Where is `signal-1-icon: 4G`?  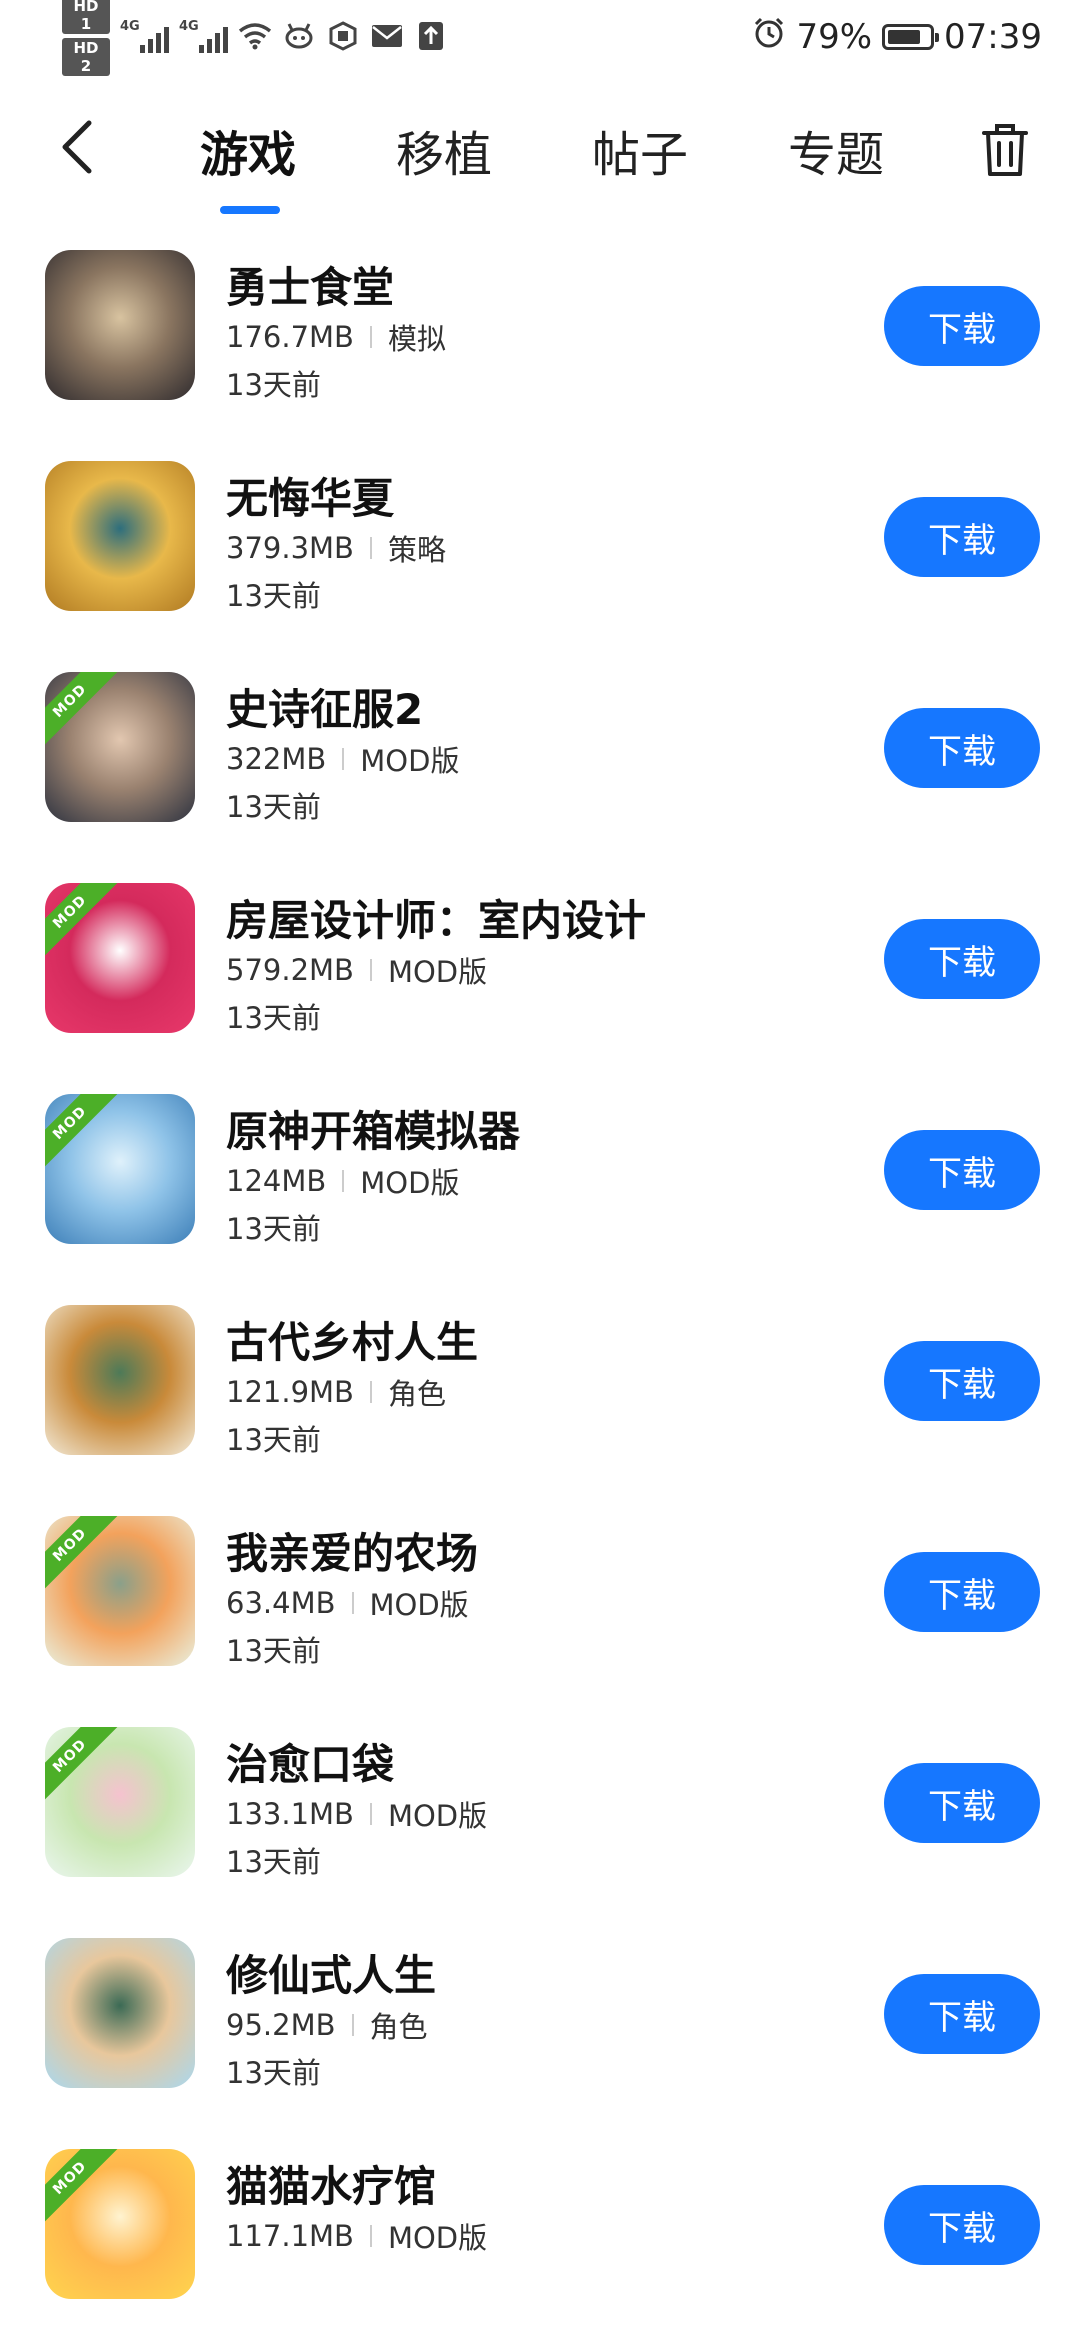 signal-1-icon: 4G is located at coordinates (144, 36).